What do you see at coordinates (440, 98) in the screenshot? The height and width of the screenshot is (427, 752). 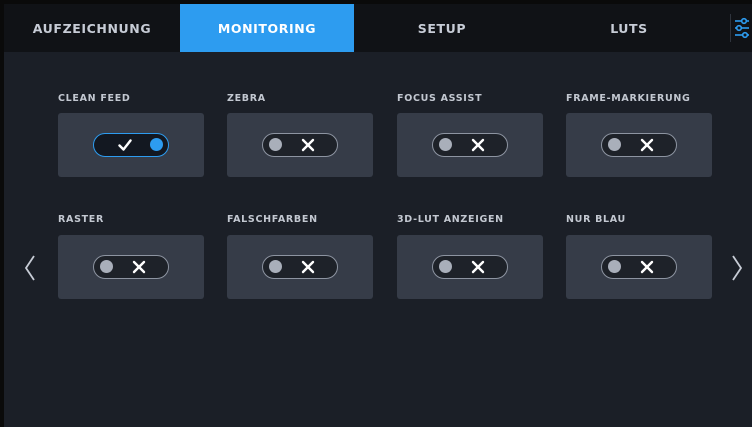 I see `focus-assist-label: FOCUS ASSIST` at bounding box center [440, 98].